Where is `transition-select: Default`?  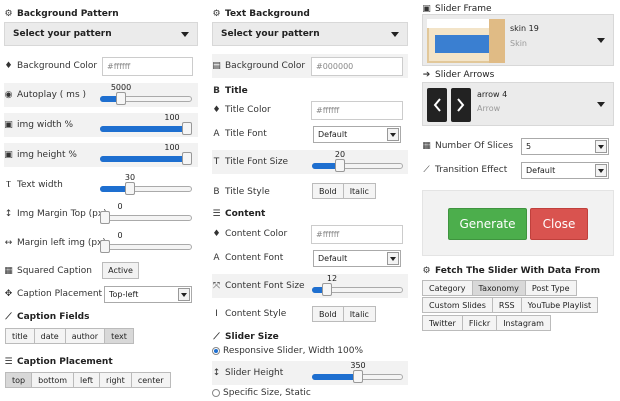 transition-select: Default is located at coordinates (565, 170).